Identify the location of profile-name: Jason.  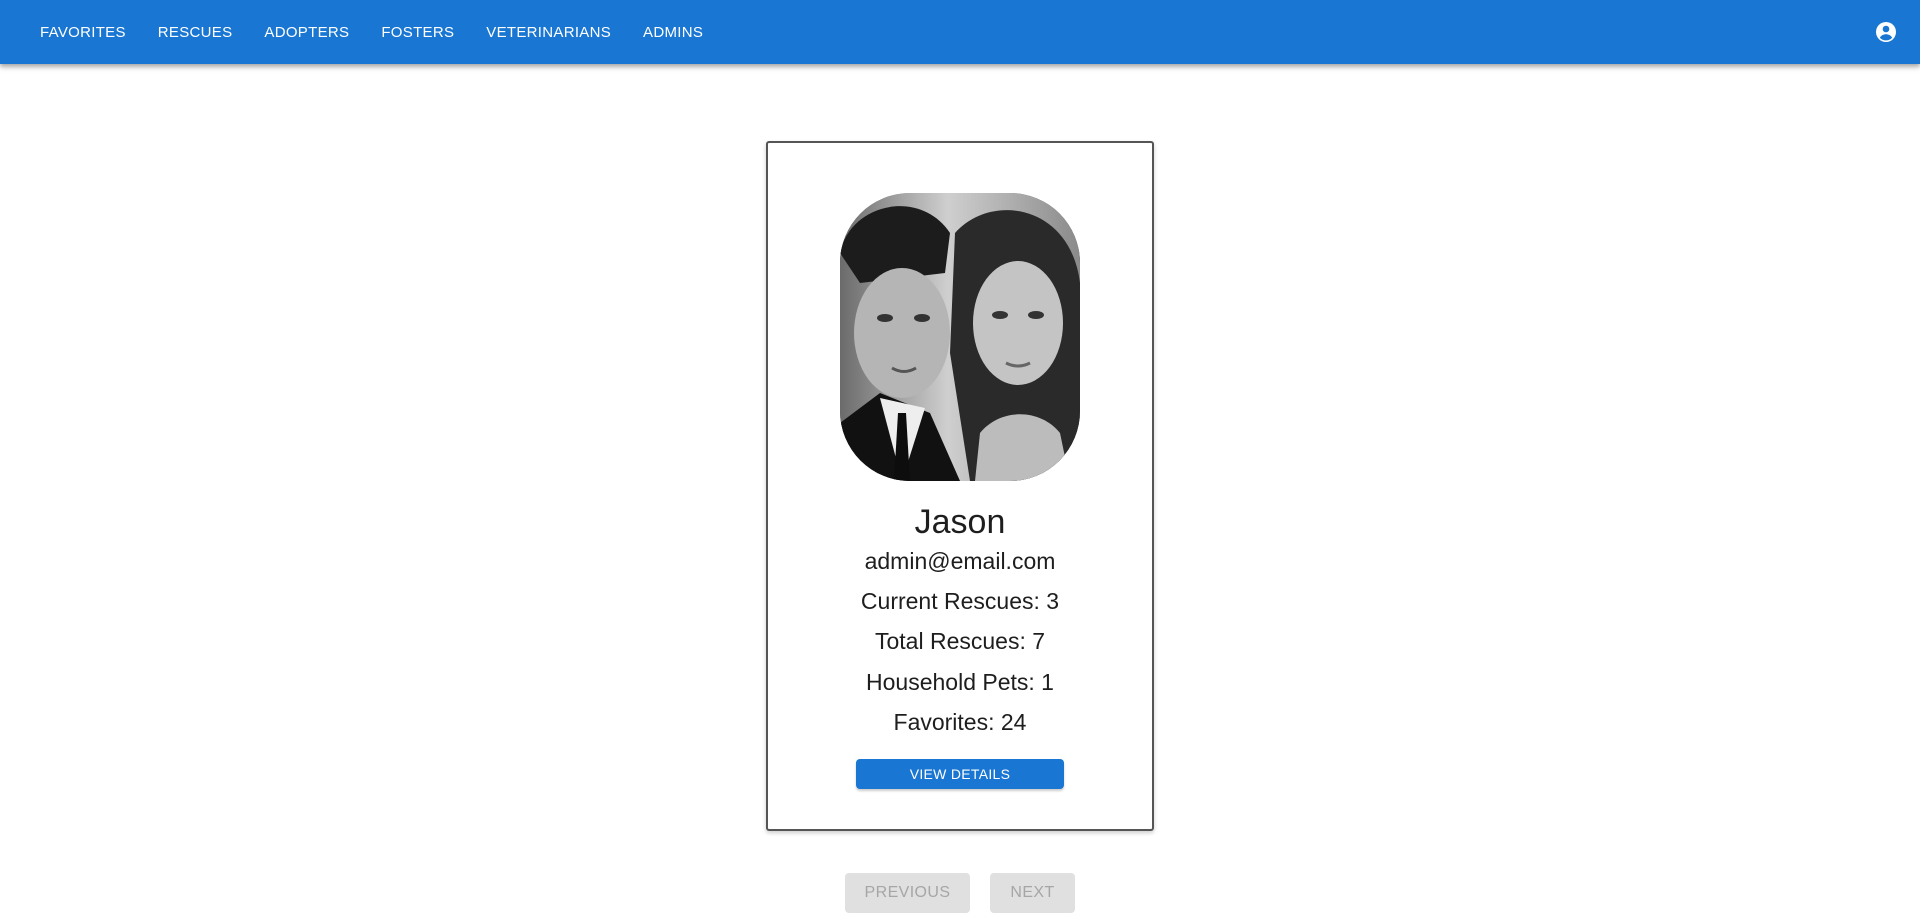
(960, 522).